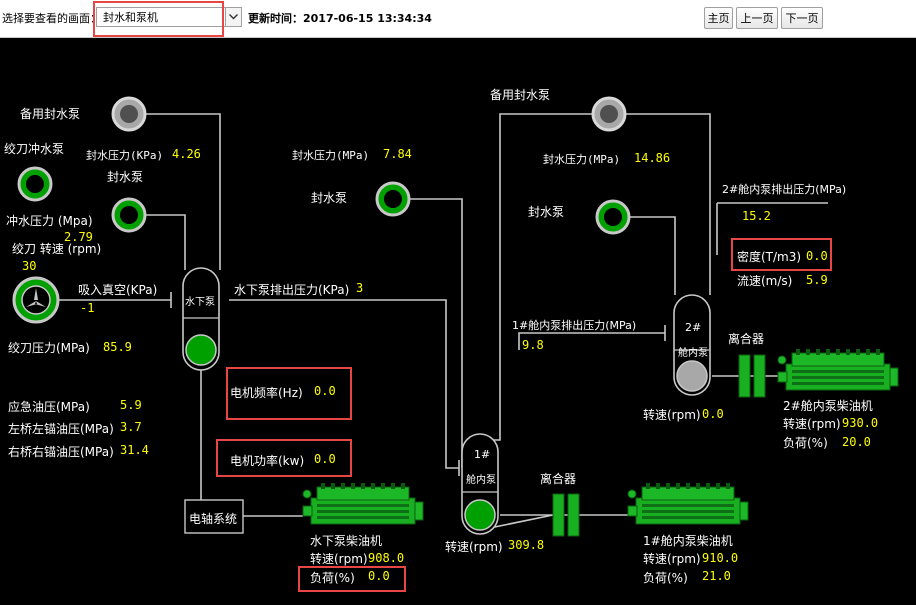 The width and height of the screenshot is (916, 605). I want to click on cutter-flush-pump-label: 绞刀冲水泵, so click(34, 149).